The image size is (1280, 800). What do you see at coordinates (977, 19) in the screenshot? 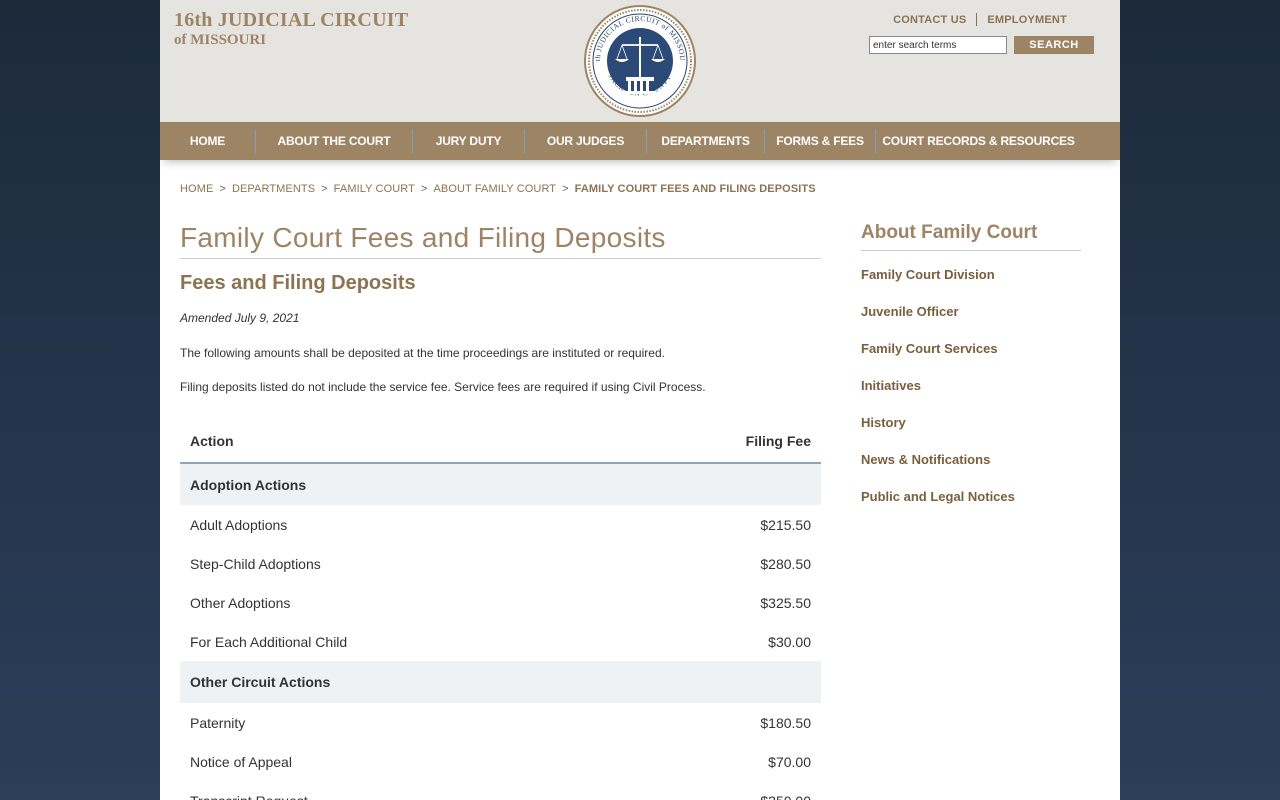
I see `utility-divider` at bounding box center [977, 19].